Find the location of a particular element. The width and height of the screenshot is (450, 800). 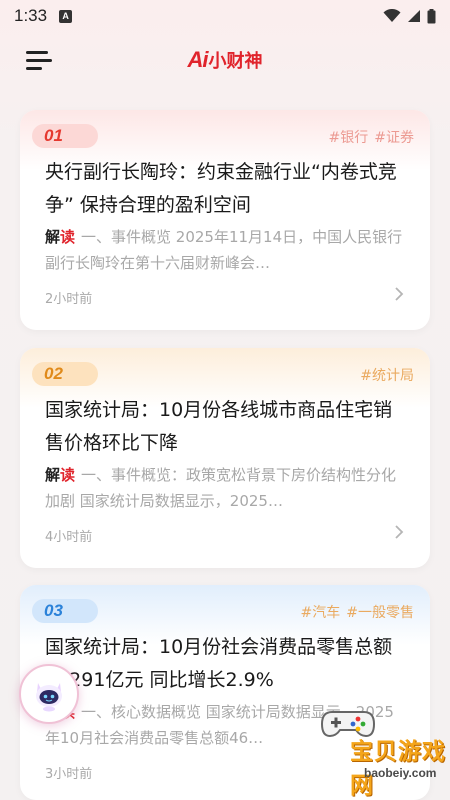

timestamp: 4小时前 is located at coordinates (69, 537).